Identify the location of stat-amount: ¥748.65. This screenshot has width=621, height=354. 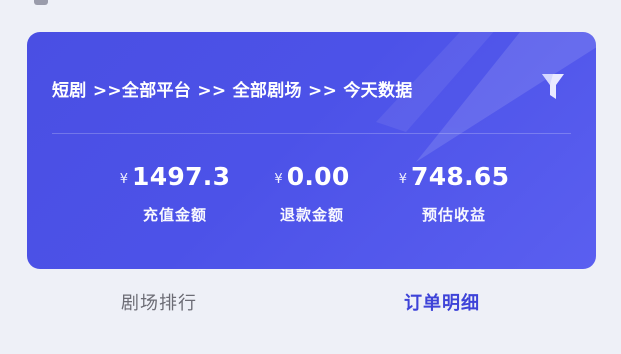
(454, 177).